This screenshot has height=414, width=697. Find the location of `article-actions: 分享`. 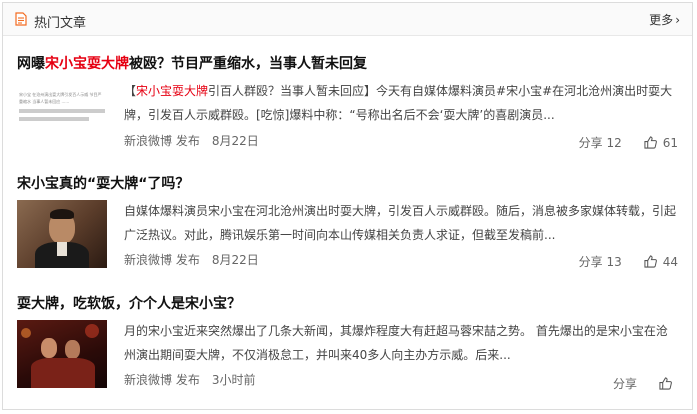

article-actions: 分享 is located at coordinates (645, 383).